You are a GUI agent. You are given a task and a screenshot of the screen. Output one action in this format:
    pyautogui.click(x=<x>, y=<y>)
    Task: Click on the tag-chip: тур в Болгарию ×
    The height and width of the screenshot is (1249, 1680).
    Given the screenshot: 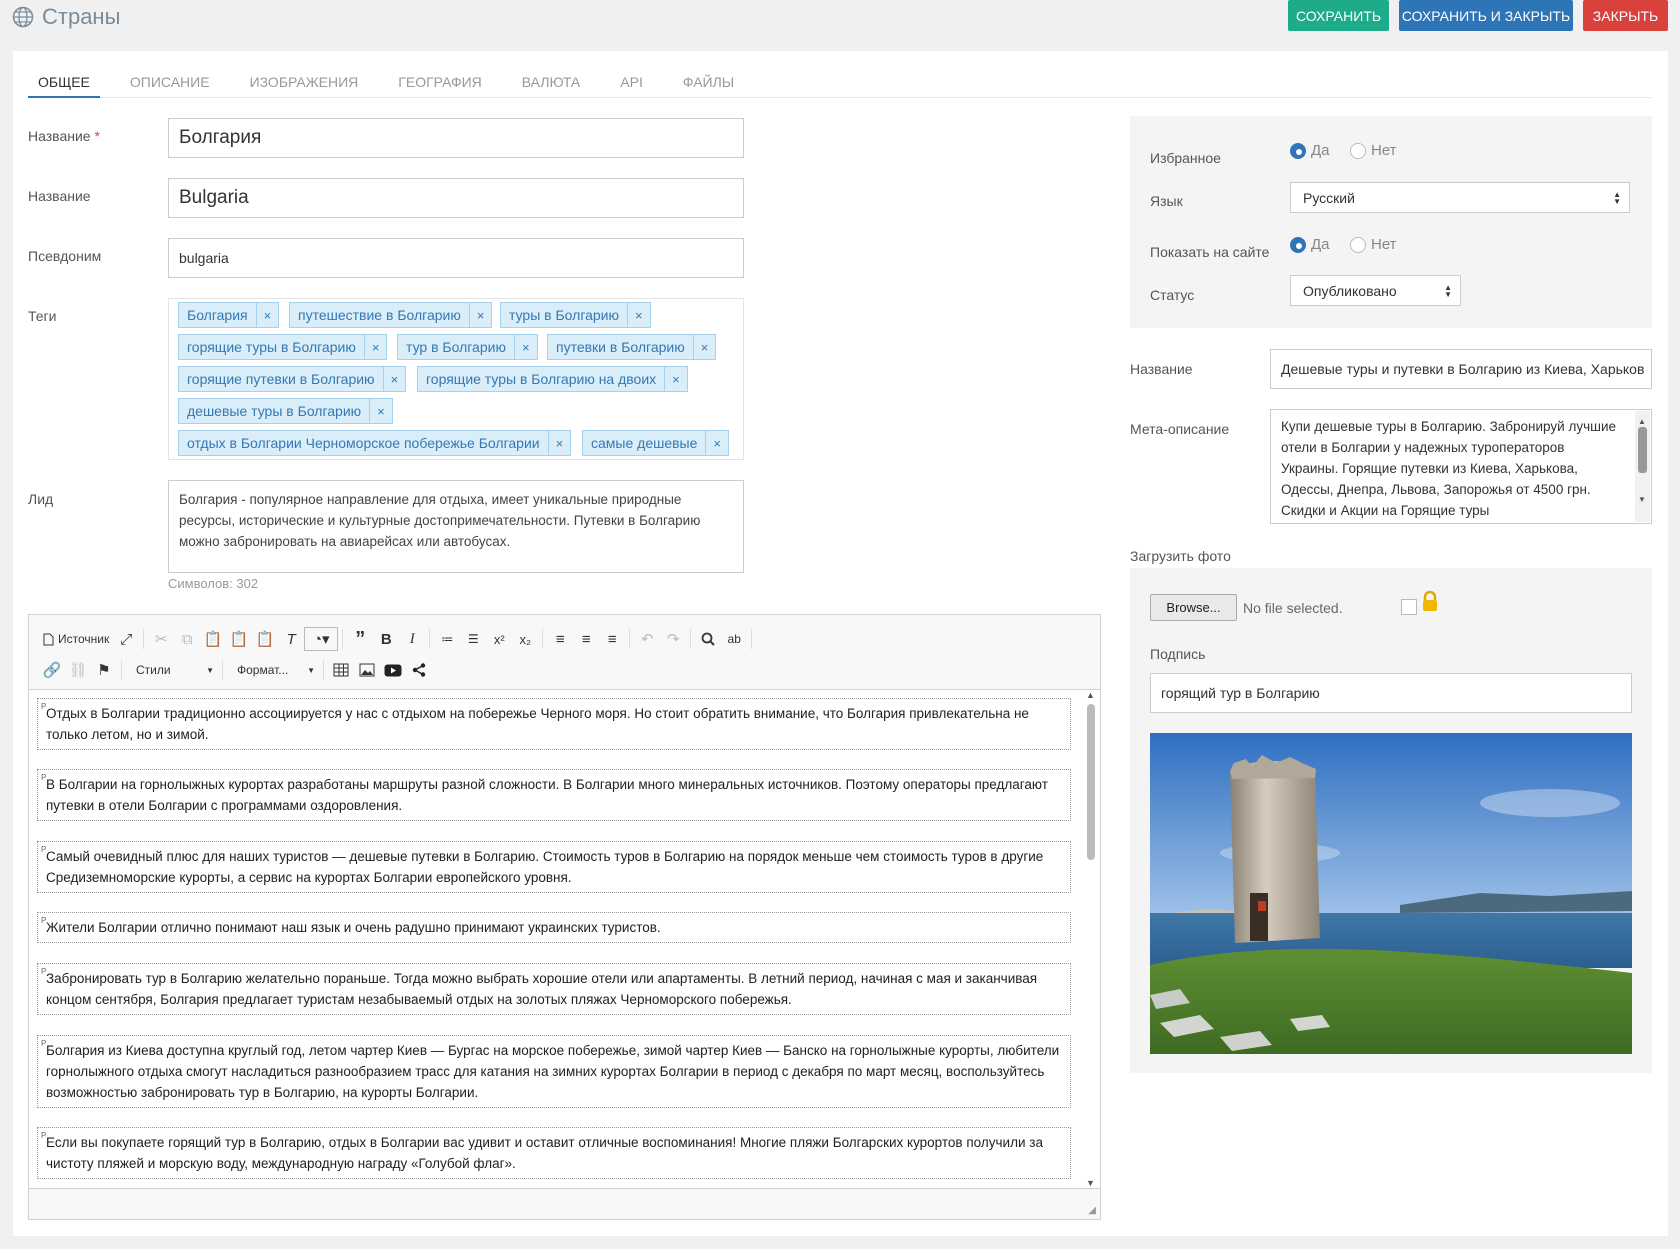 What is the action you would take?
    pyautogui.click(x=467, y=347)
    